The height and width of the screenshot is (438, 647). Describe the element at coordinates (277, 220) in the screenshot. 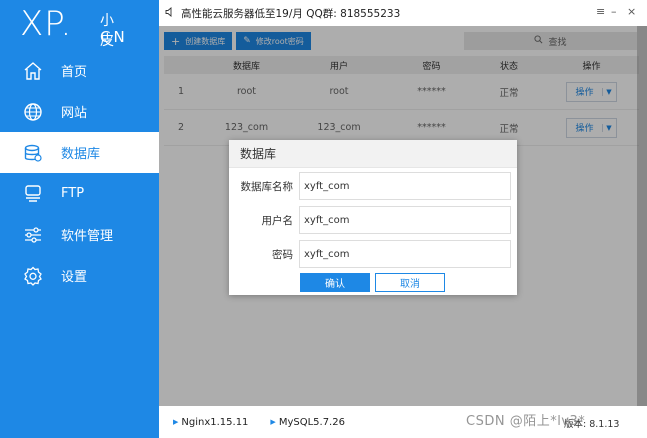

I see `username-label: 用户名` at that location.